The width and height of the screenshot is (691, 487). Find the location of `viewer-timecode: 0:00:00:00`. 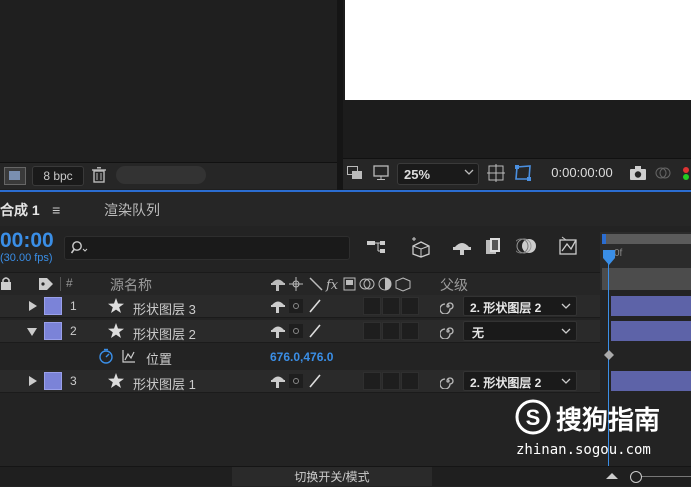

viewer-timecode: 0:00:00:00 is located at coordinates (582, 173).